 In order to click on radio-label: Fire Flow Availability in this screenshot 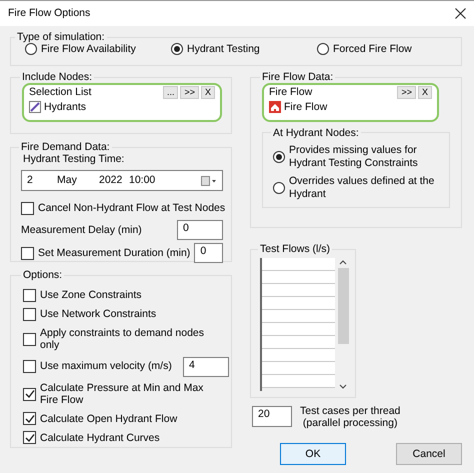, I will do `click(88, 49)`.